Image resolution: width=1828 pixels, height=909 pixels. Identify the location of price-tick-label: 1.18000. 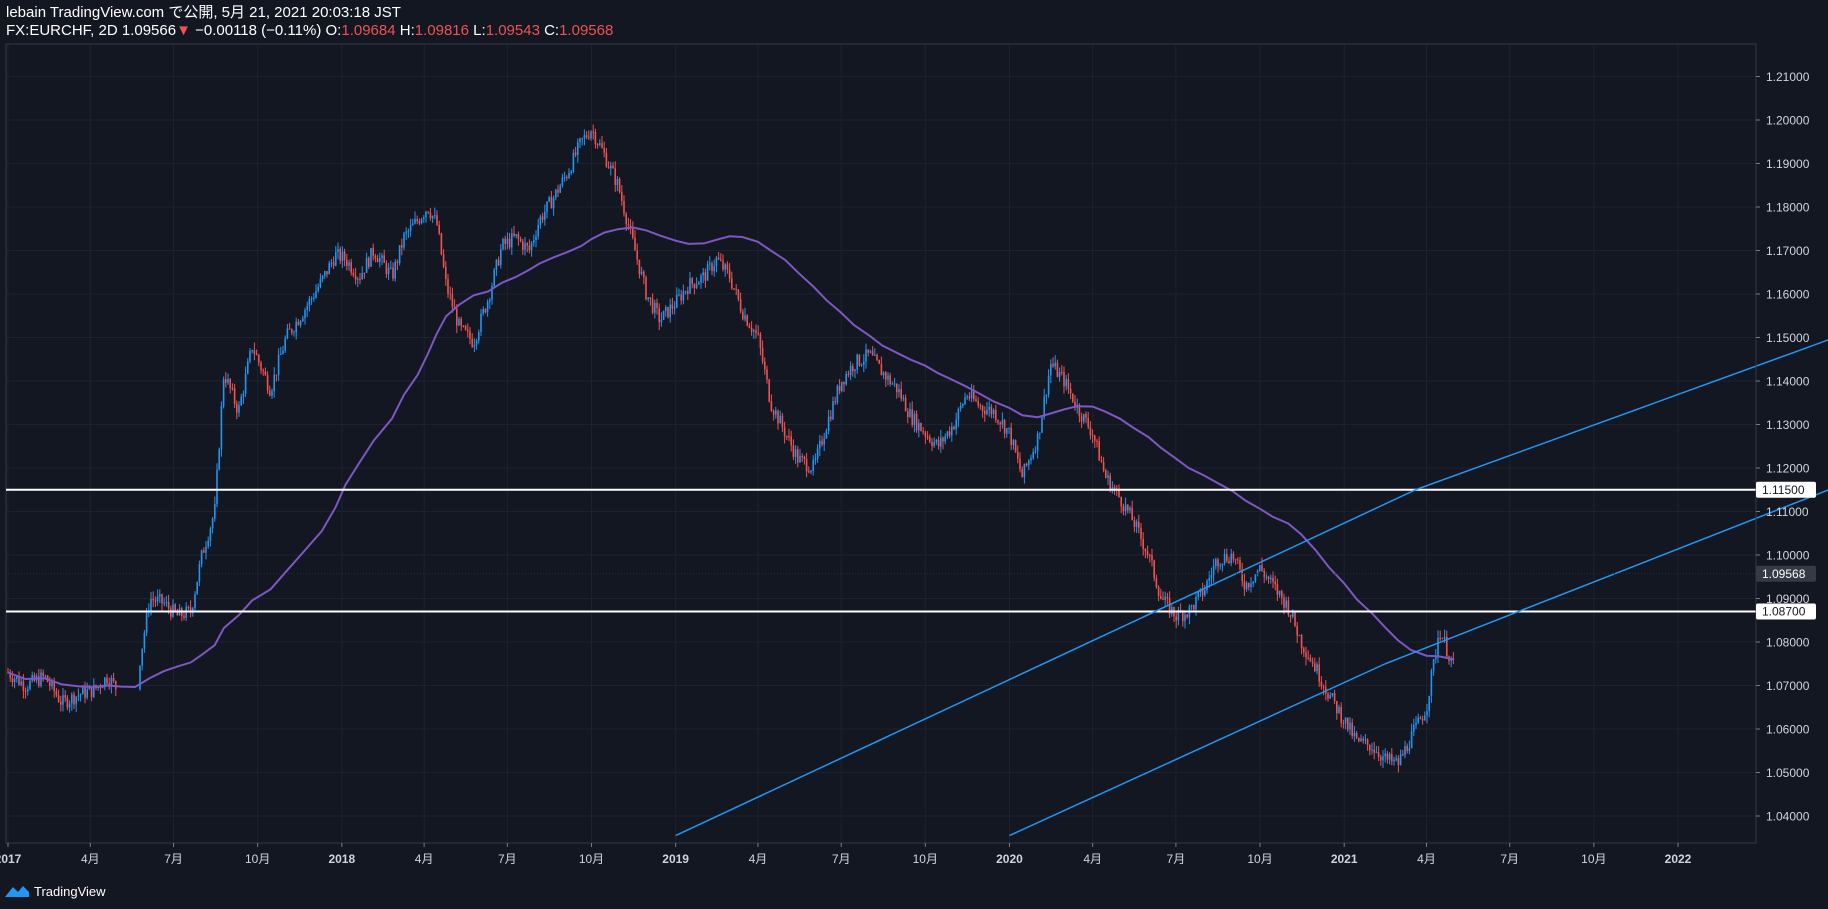
(1788, 208).